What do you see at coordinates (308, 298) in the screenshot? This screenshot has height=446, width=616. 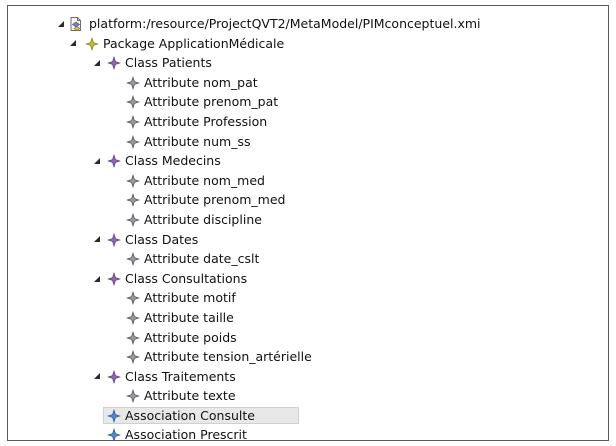 I see `tree-item-attribute: Attribute motif` at bounding box center [308, 298].